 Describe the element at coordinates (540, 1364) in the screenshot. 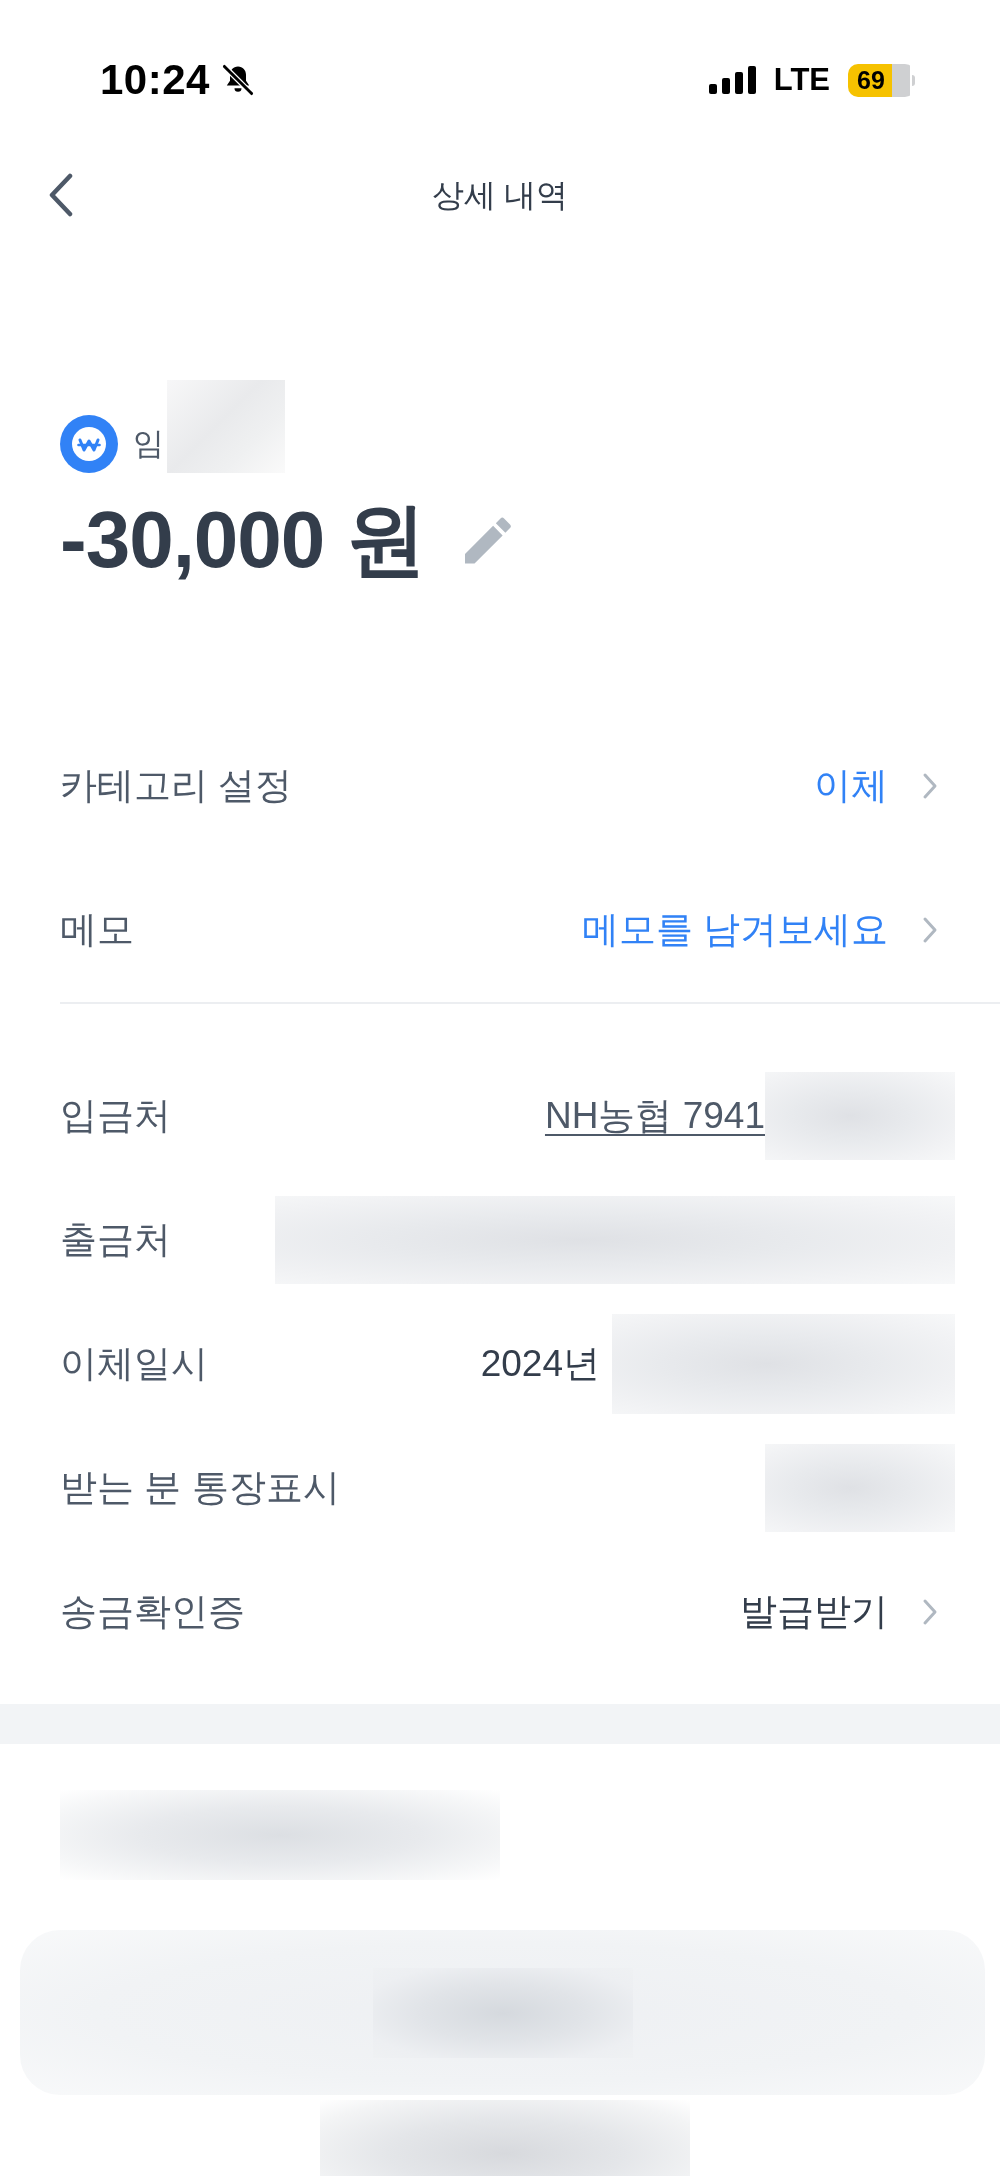

I see `row-value: 2024년` at that location.